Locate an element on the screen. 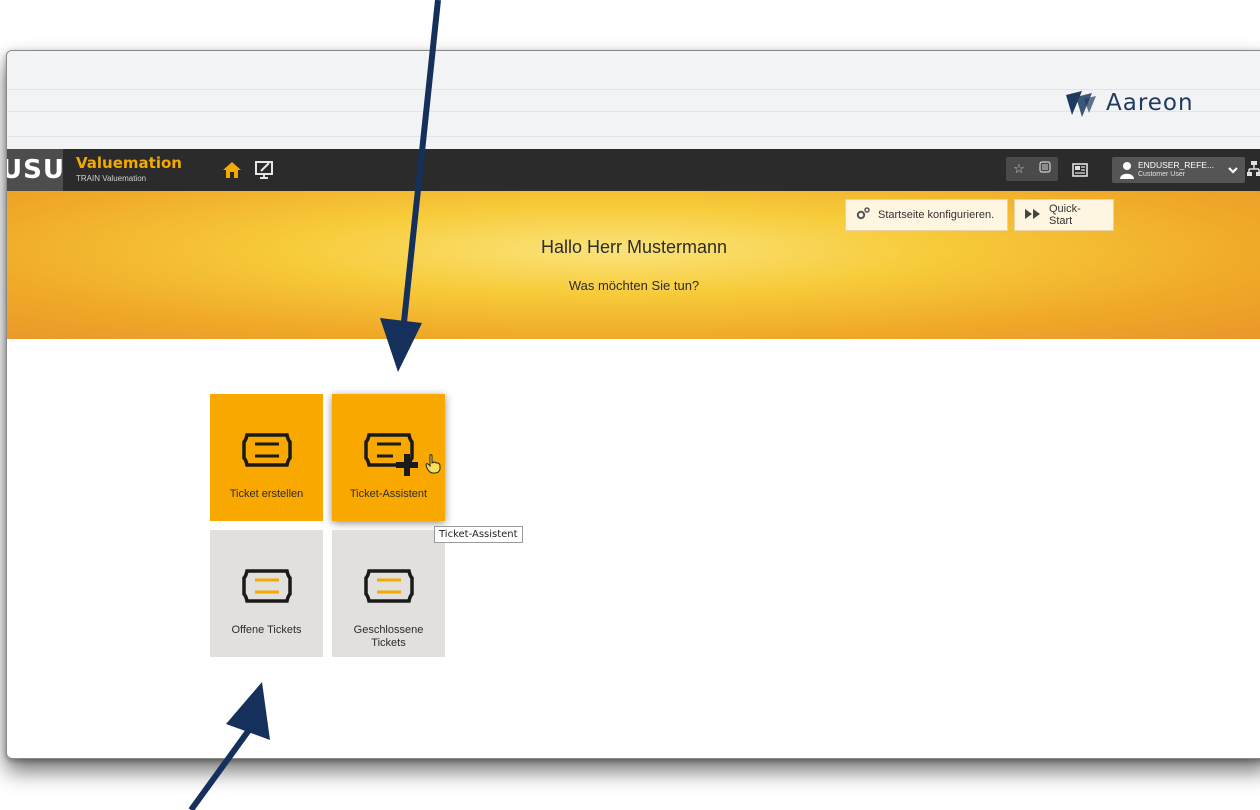 This screenshot has height=810, width=1260. sitemap-icon is located at coordinates (1253, 171).